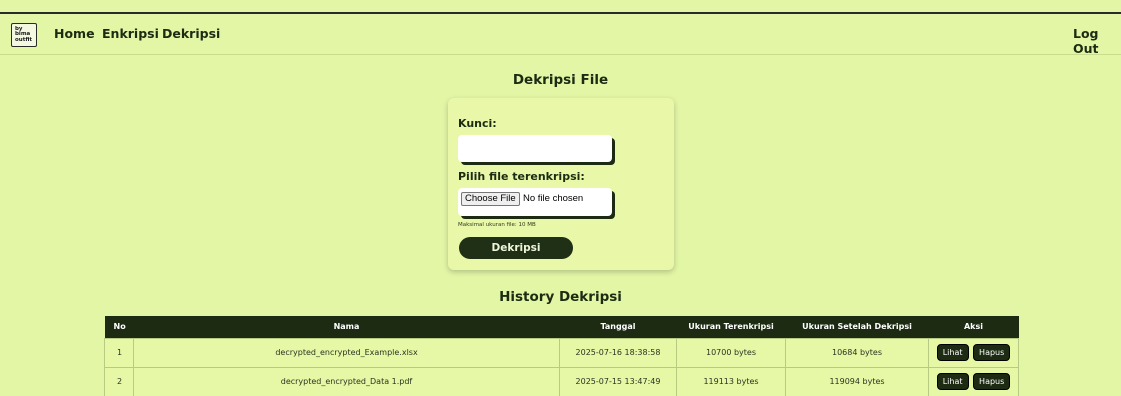 This screenshot has height=396, width=1121. Describe the element at coordinates (130, 33) in the screenshot. I see `nav-enkripsi: Enkripsi` at that location.